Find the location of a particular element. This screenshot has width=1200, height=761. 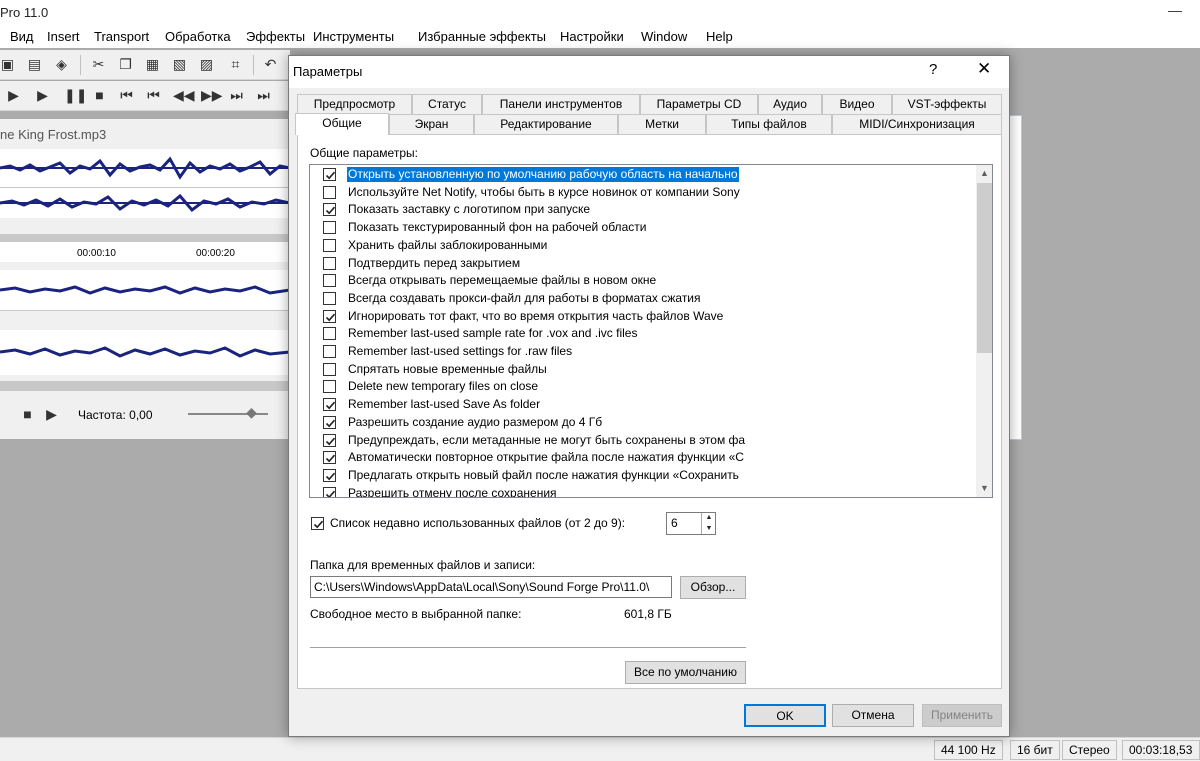

save-icon: ▣ is located at coordinates (7, 64).